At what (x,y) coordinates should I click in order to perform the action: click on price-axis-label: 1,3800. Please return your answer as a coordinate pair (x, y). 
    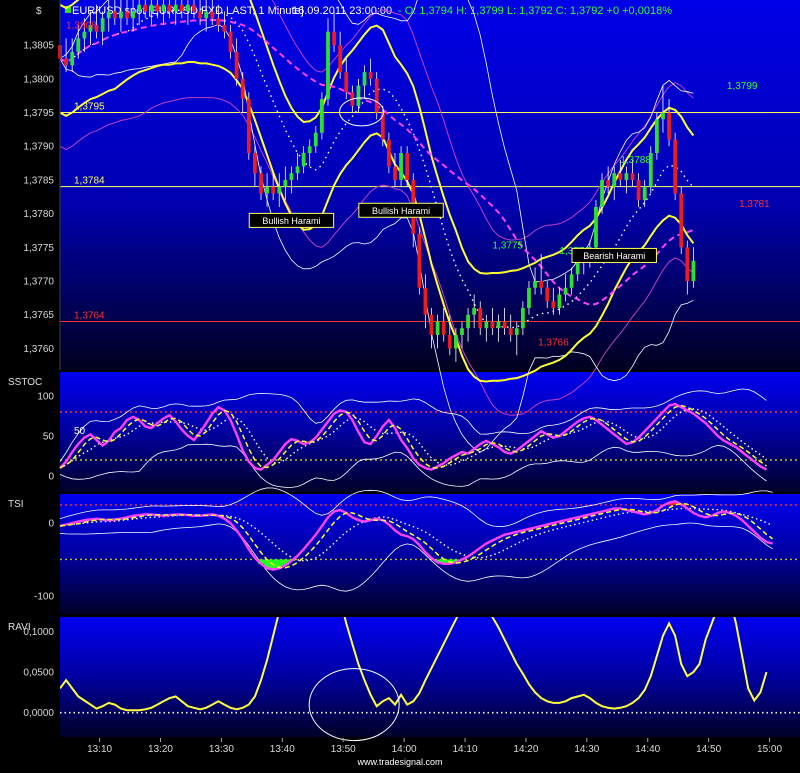
    Looking at the image, I should click on (38, 79).